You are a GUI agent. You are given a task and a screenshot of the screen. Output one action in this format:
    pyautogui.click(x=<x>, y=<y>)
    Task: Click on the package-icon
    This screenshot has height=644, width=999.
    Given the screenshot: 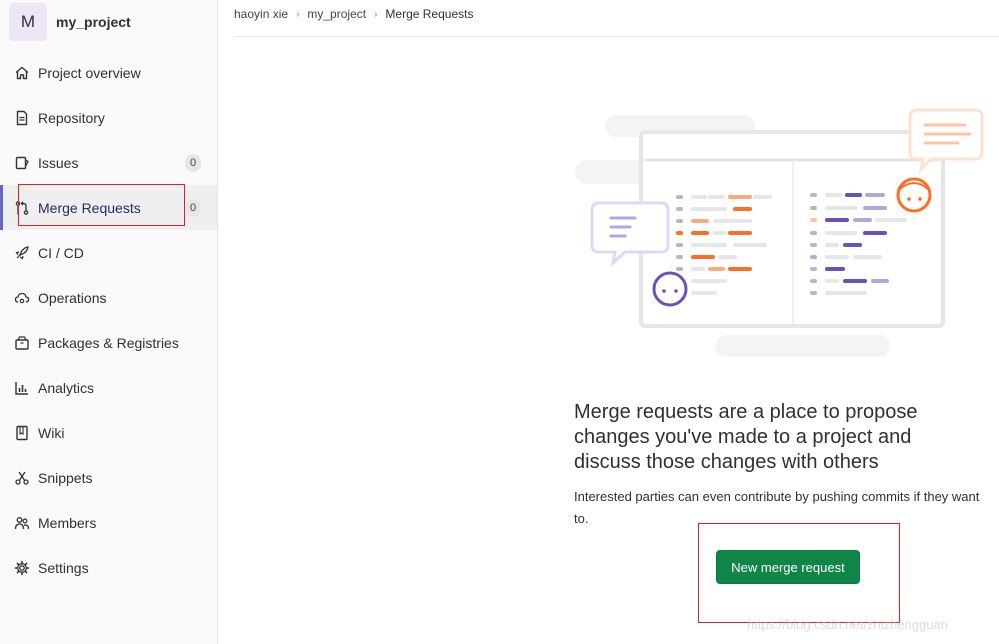 What is the action you would take?
    pyautogui.click(x=22, y=343)
    